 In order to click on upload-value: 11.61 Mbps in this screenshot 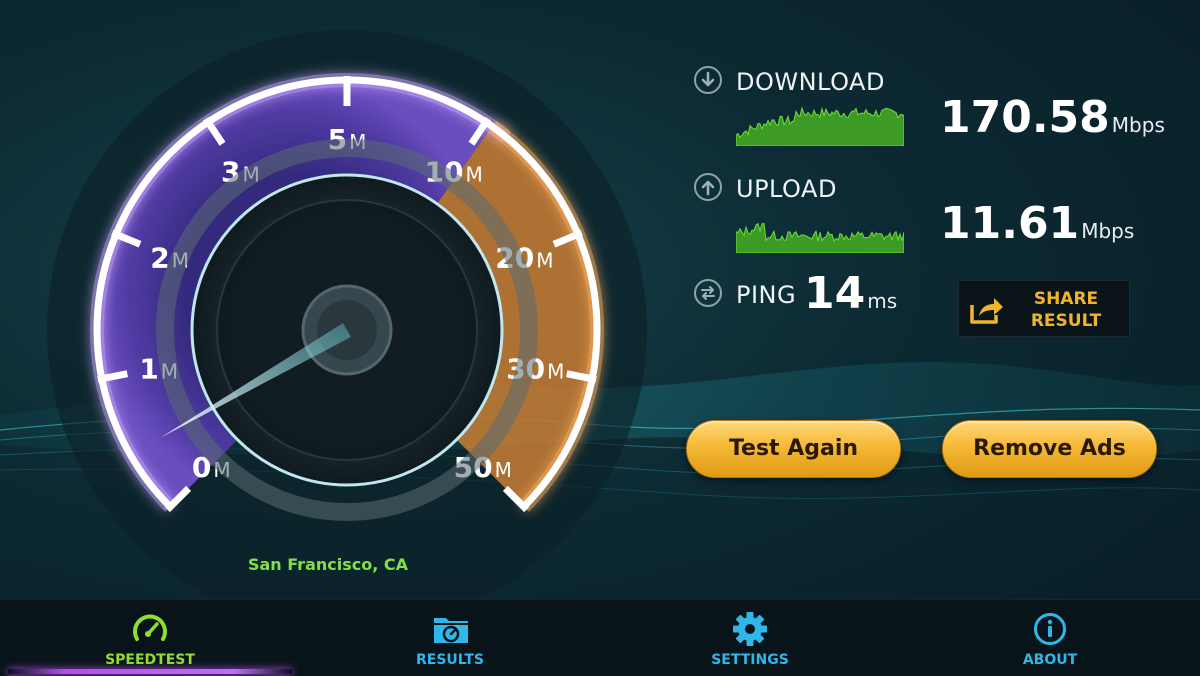, I will do `click(1037, 223)`.